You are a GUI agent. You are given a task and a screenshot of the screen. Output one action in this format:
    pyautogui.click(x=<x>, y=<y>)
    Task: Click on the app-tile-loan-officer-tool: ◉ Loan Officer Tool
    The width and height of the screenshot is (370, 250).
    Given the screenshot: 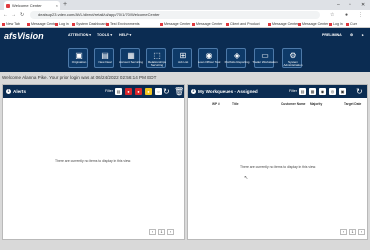 What is the action you would take?
    pyautogui.click(x=209, y=58)
    